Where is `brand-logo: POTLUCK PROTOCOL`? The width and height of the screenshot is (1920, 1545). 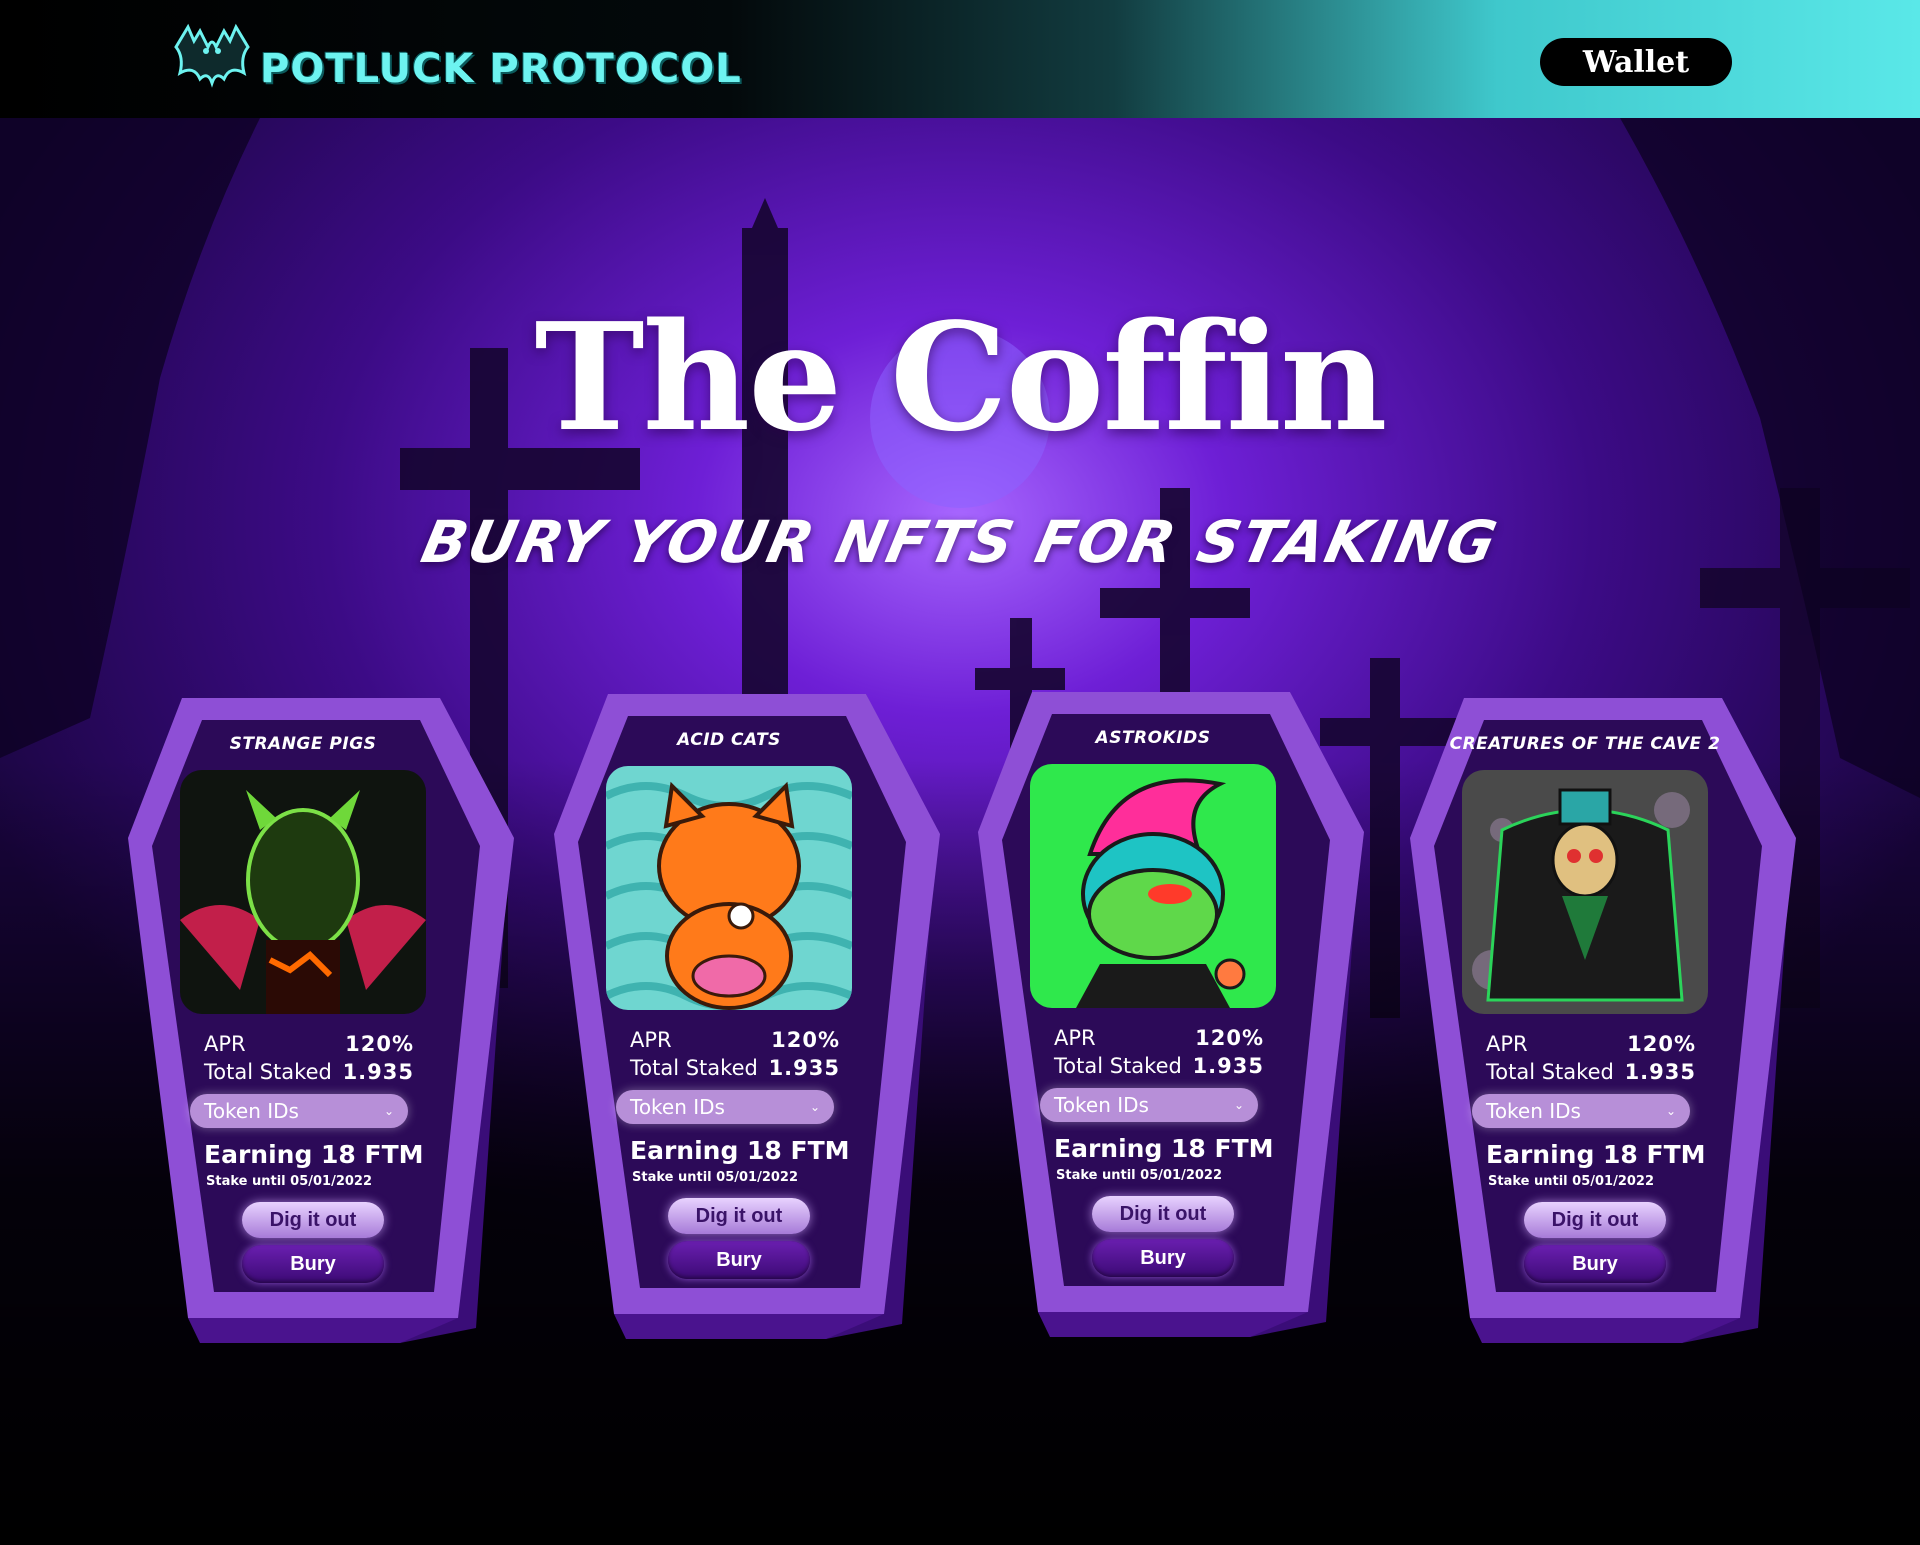
brand-logo: POTLUCK PROTOCOL is located at coordinates (456, 59).